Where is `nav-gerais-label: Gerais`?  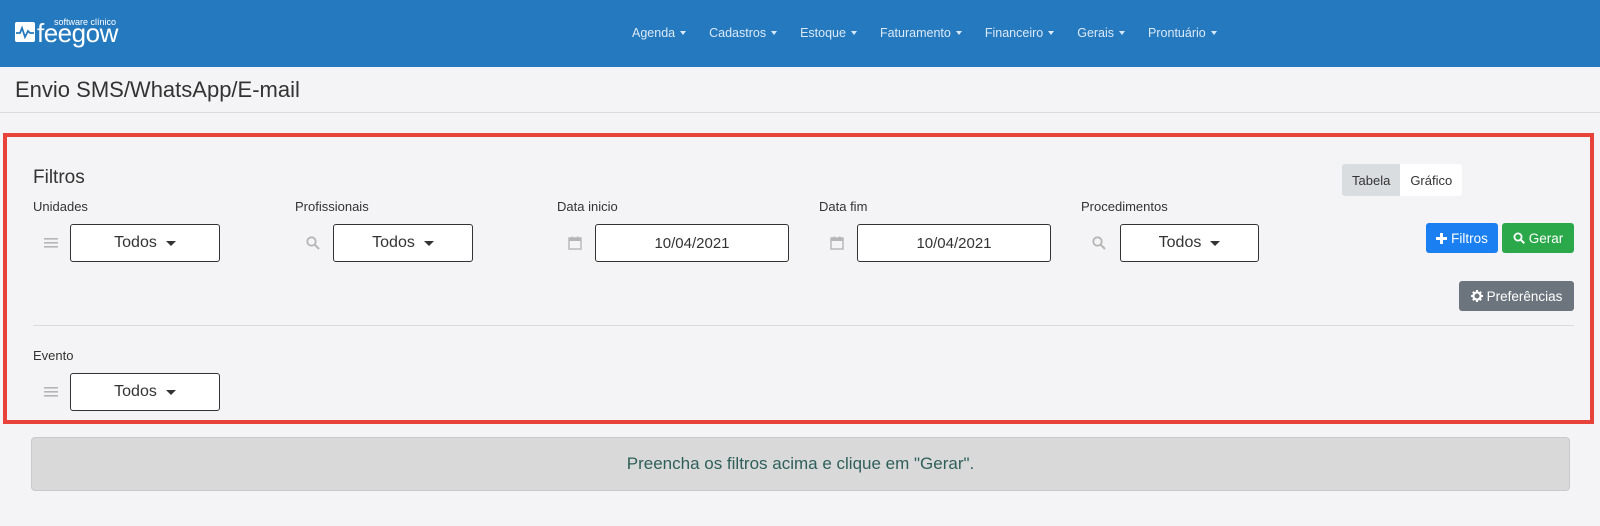 nav-gerais-label: Gerais is located at coordinates (1096, 33).